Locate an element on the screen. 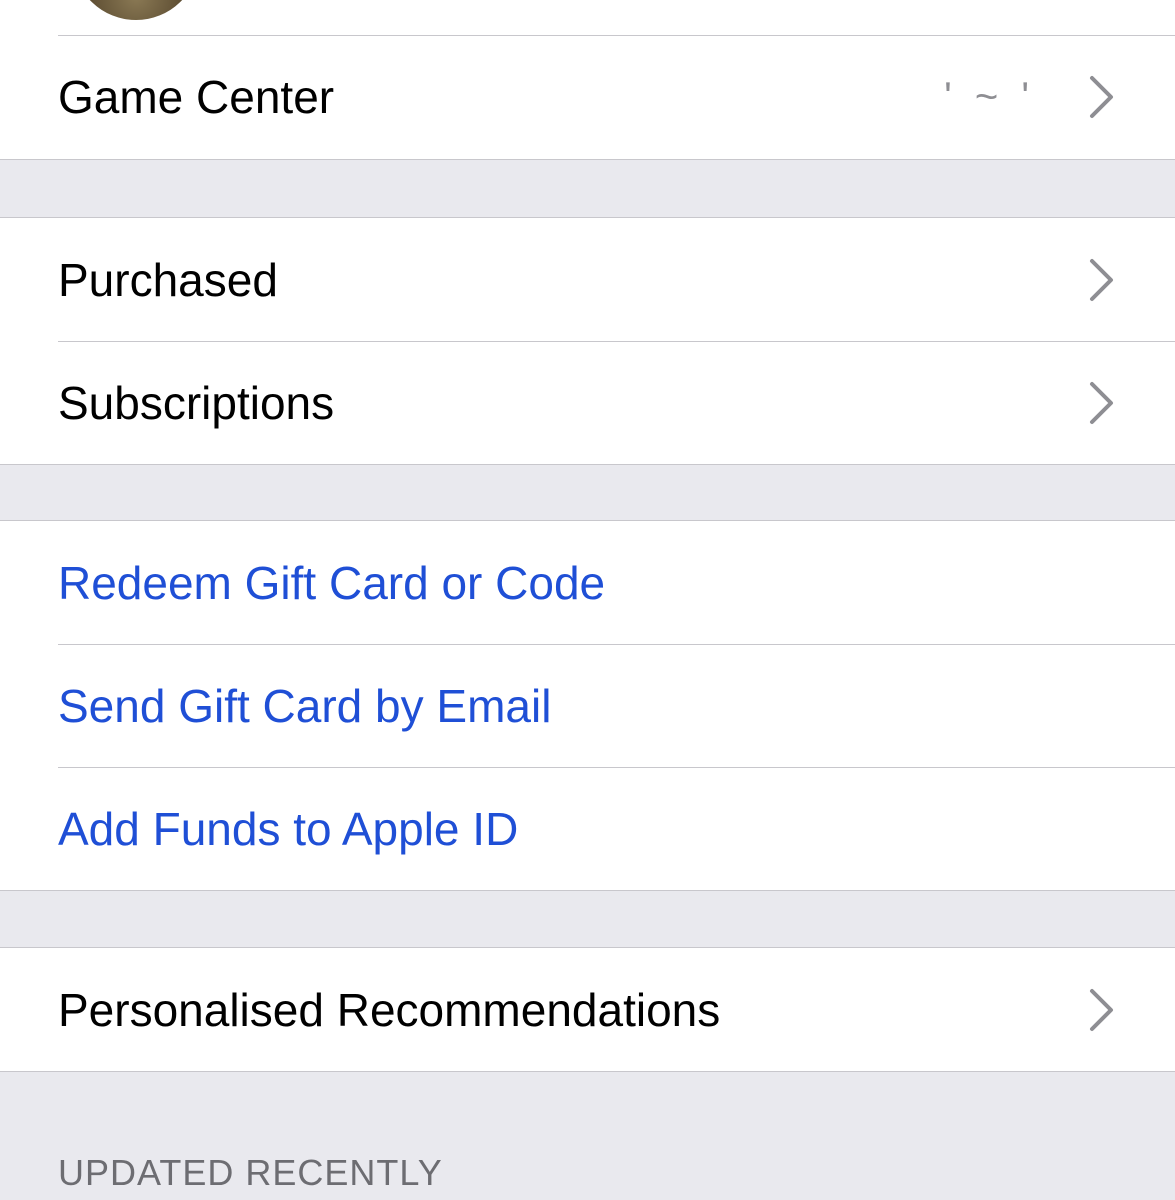  profile-header is located at coordinates (587, 17).